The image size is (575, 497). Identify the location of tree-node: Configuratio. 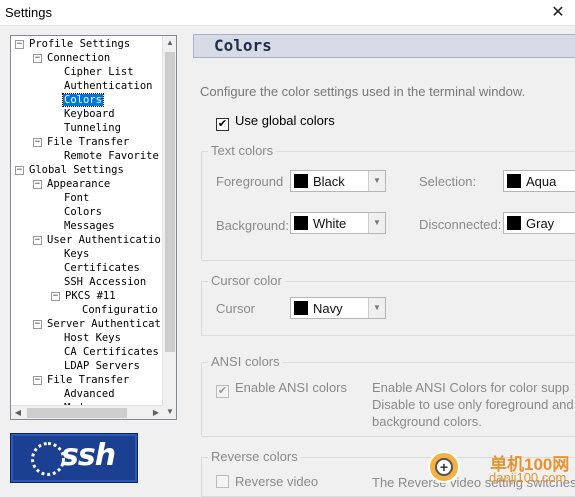
(114, 310).